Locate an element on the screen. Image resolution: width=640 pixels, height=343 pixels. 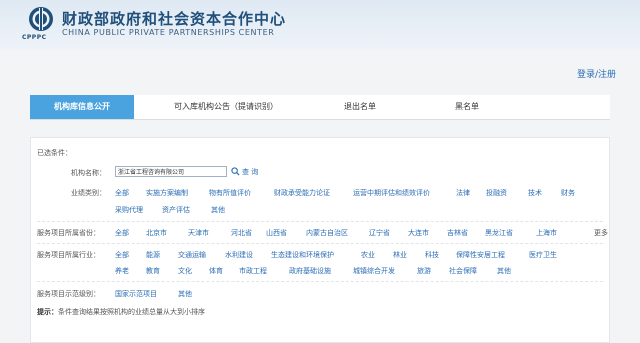
cpppc-logo-icon is located at coordinates (41, 19).